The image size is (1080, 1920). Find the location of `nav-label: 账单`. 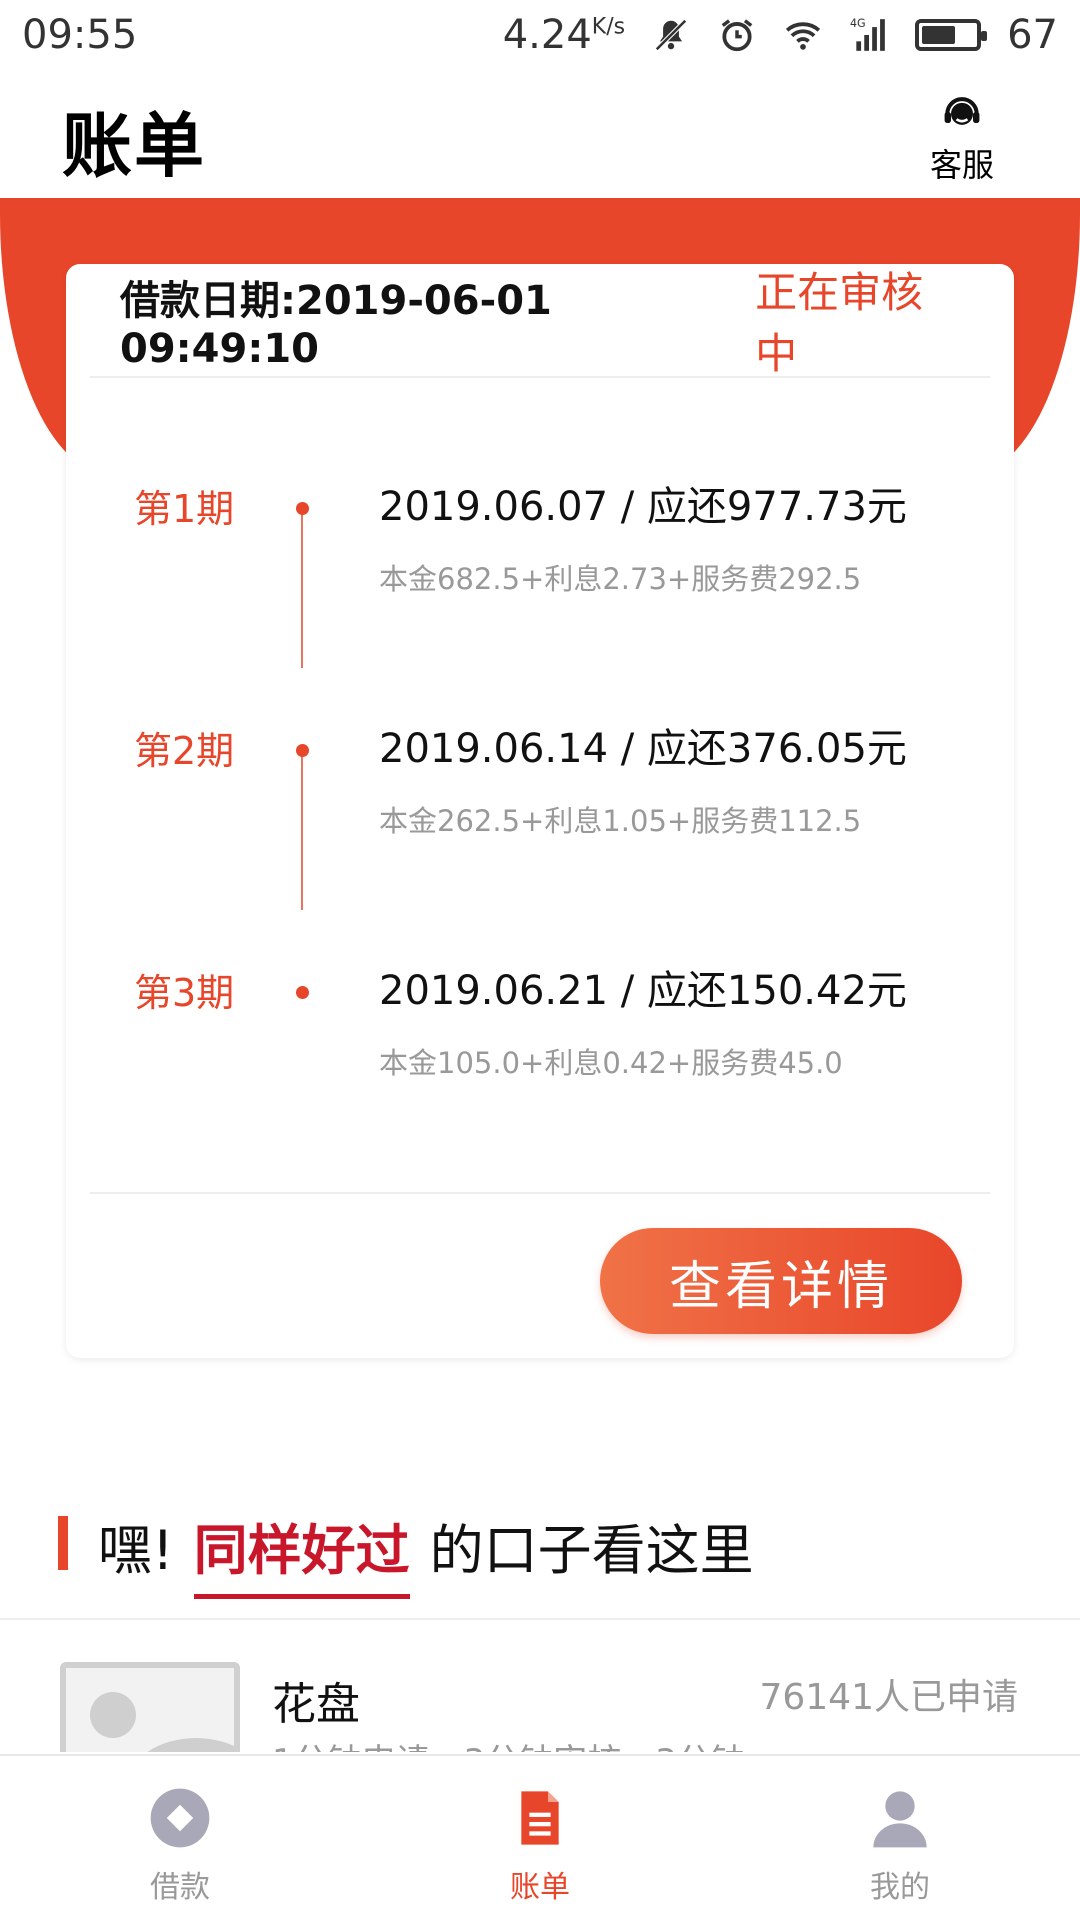

nav-label: 账单 is located at coordinates (540, 1887).